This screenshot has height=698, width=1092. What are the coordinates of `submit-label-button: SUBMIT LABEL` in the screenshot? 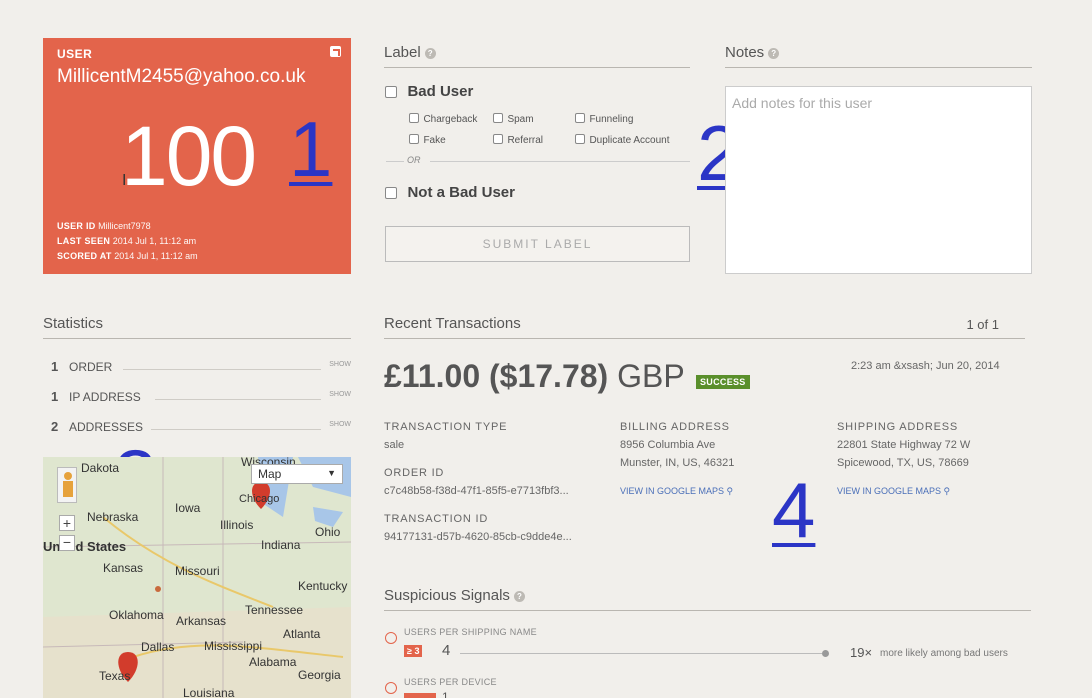 It's located at (537, 244).